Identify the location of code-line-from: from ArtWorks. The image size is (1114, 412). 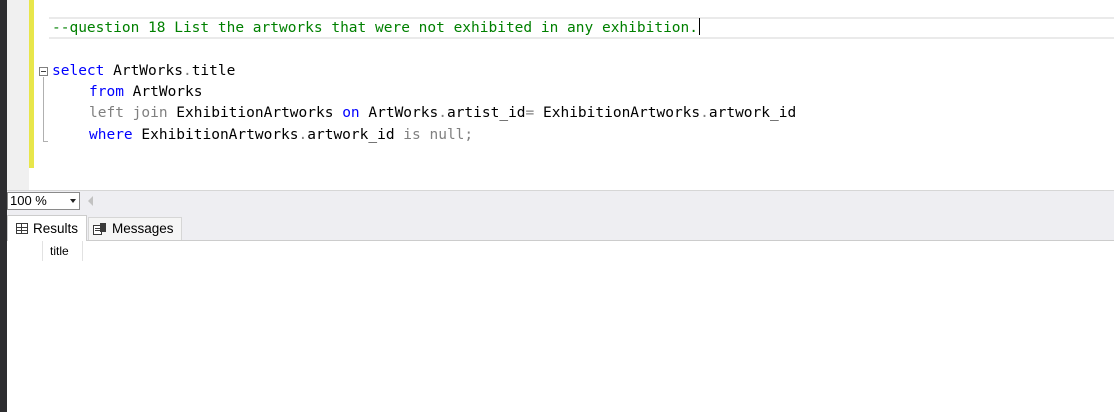
(146, 92).